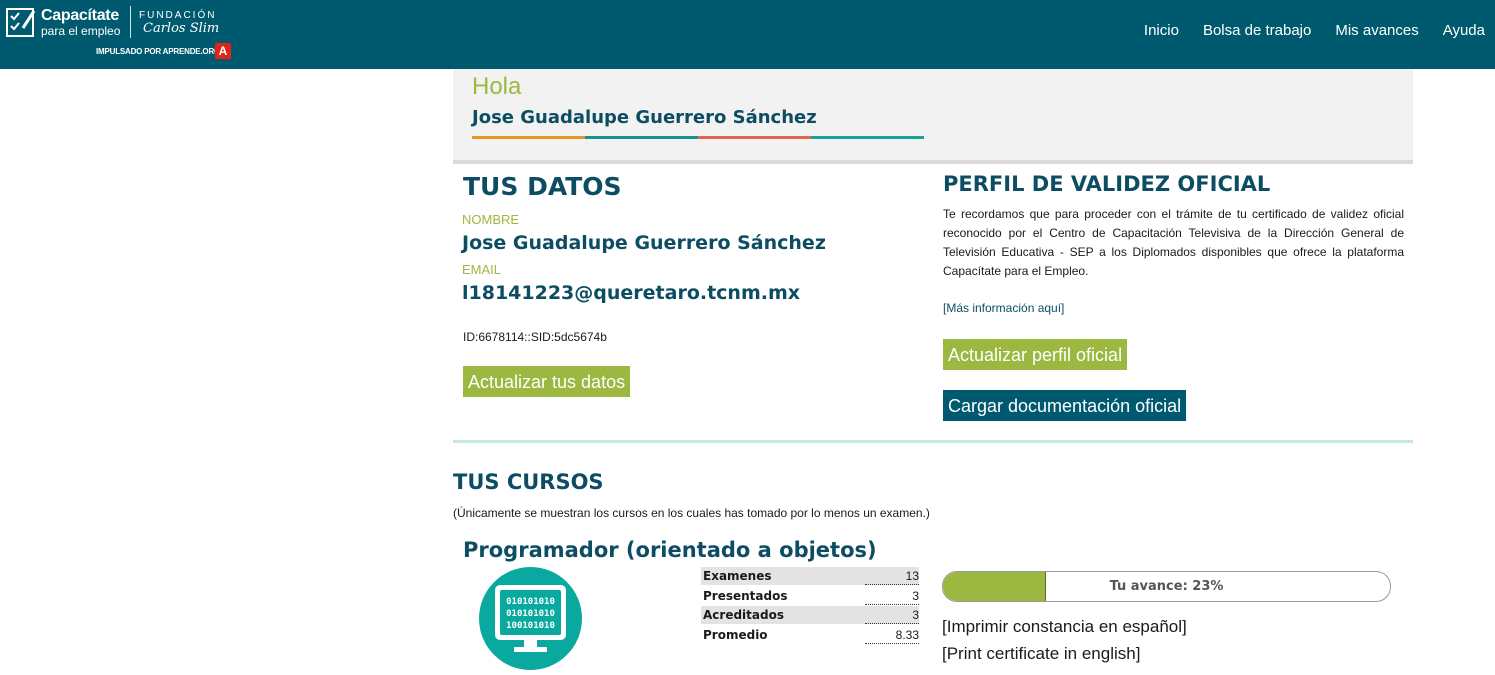 The height and width of the screenshot is (675, 1495). Describe the element at coordinates (631, 293) in the screenshot. I see `email-value: l18141223@queretaro.tcnm.mx` at that location.